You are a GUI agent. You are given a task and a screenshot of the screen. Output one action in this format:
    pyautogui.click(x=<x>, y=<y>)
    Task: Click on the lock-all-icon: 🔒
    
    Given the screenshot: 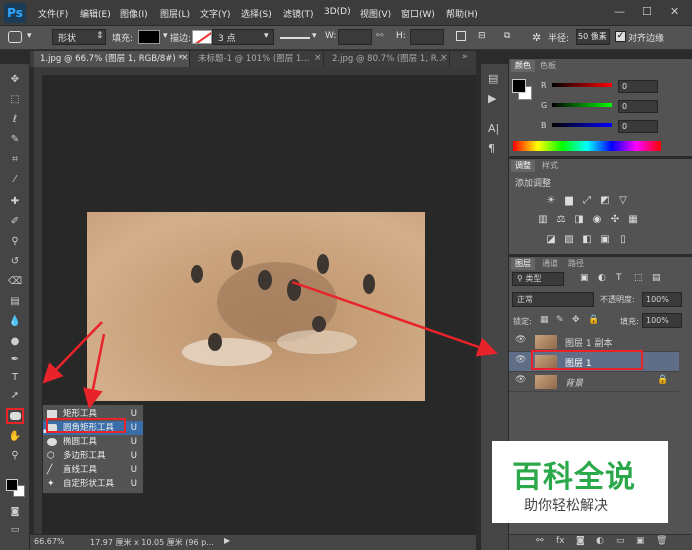 What is the action you would take?
    pyautogui.click(x=593, y=320)
    